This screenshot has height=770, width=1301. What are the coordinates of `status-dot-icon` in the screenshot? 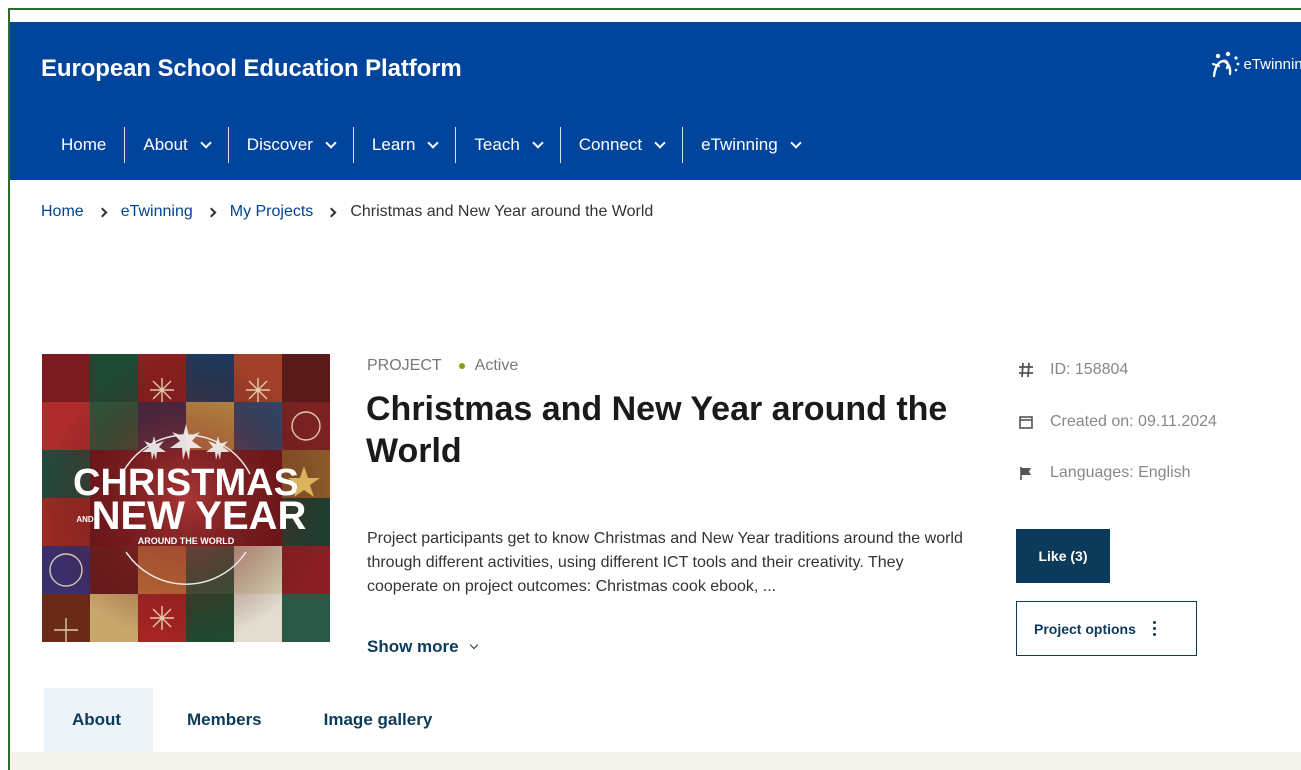 It's located at (461, 366).